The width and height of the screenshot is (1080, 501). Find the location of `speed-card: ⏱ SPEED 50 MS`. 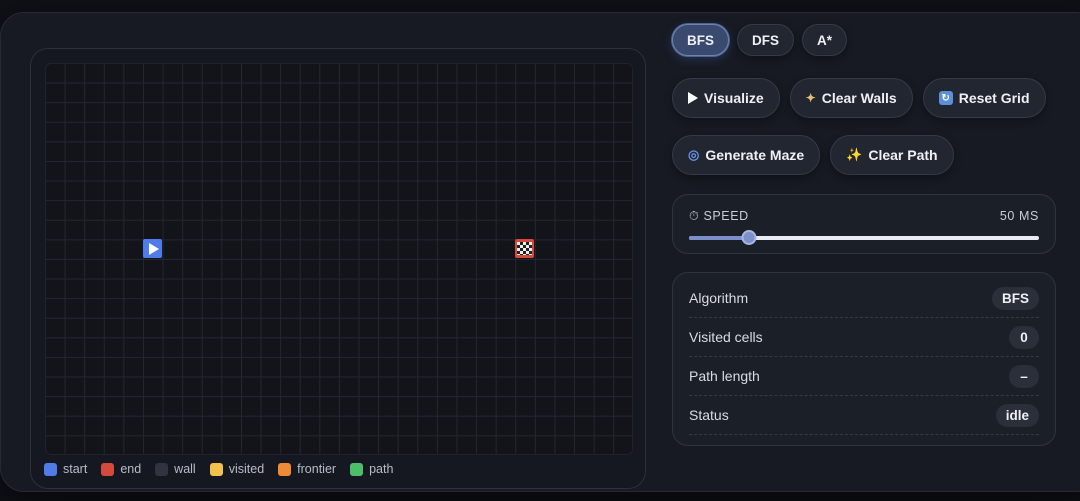

speed-card: ⏱ SPEED 50 MS is located at coordinates (864, 224).